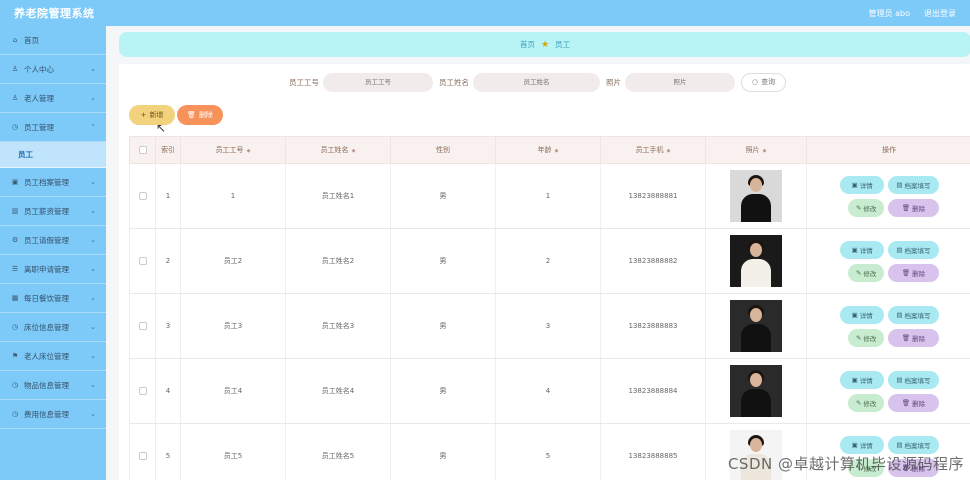 This screenshot has height=480, width=970. I want to click on cell-index: 5, so click(168, 451).